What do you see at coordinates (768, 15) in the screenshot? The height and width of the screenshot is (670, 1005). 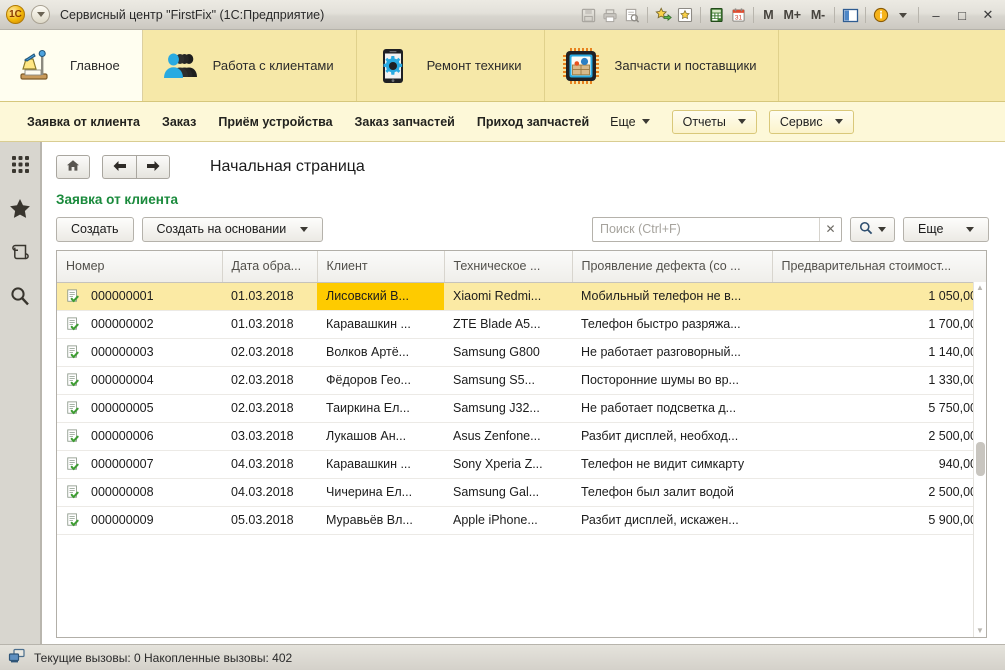 I see `memory-button-m: M` at bounding box center [768, 15].